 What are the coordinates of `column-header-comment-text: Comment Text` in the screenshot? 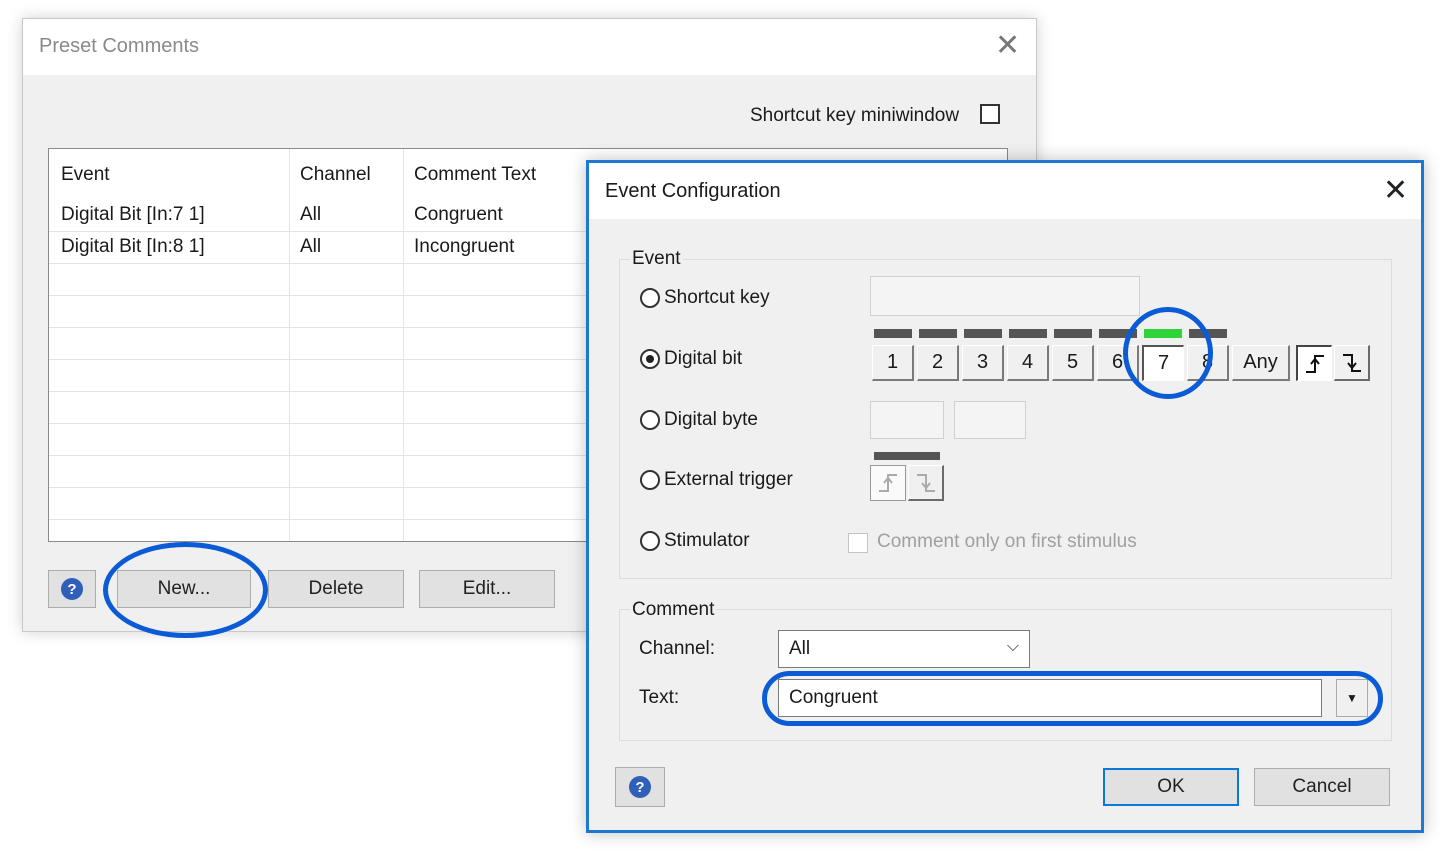 It's located at (475, 175).